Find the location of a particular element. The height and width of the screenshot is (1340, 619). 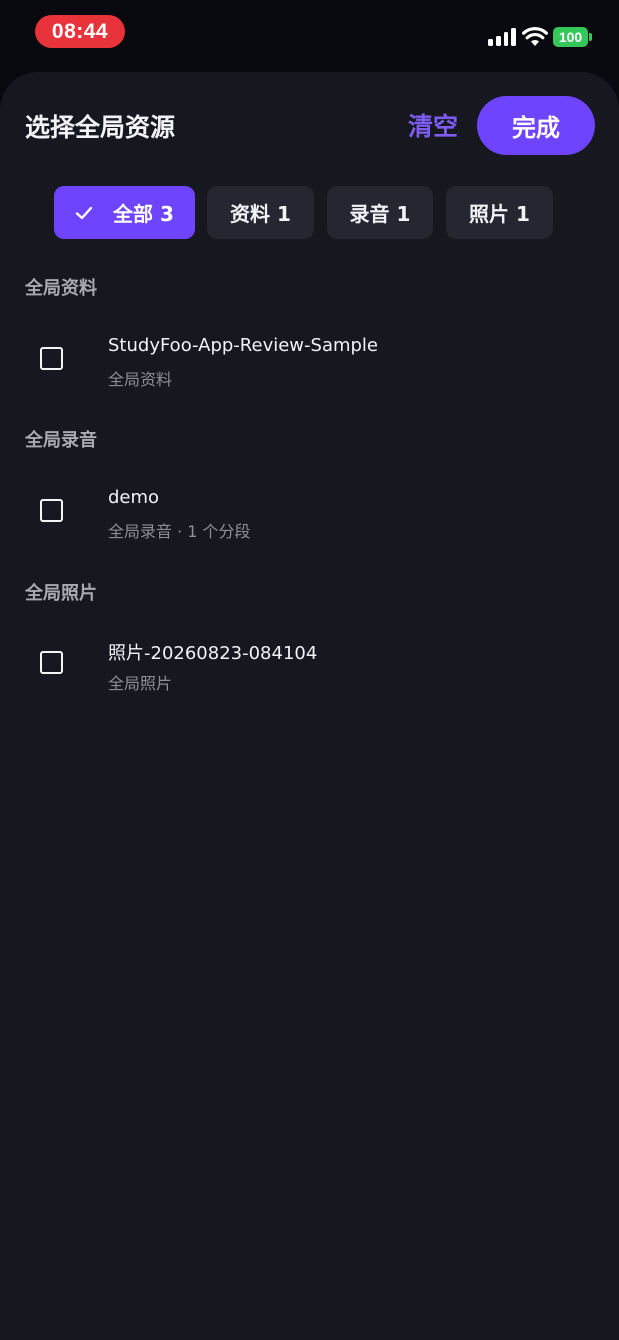

filter-chip-recordings: 录音 1 is located at coordinates (380, 212).